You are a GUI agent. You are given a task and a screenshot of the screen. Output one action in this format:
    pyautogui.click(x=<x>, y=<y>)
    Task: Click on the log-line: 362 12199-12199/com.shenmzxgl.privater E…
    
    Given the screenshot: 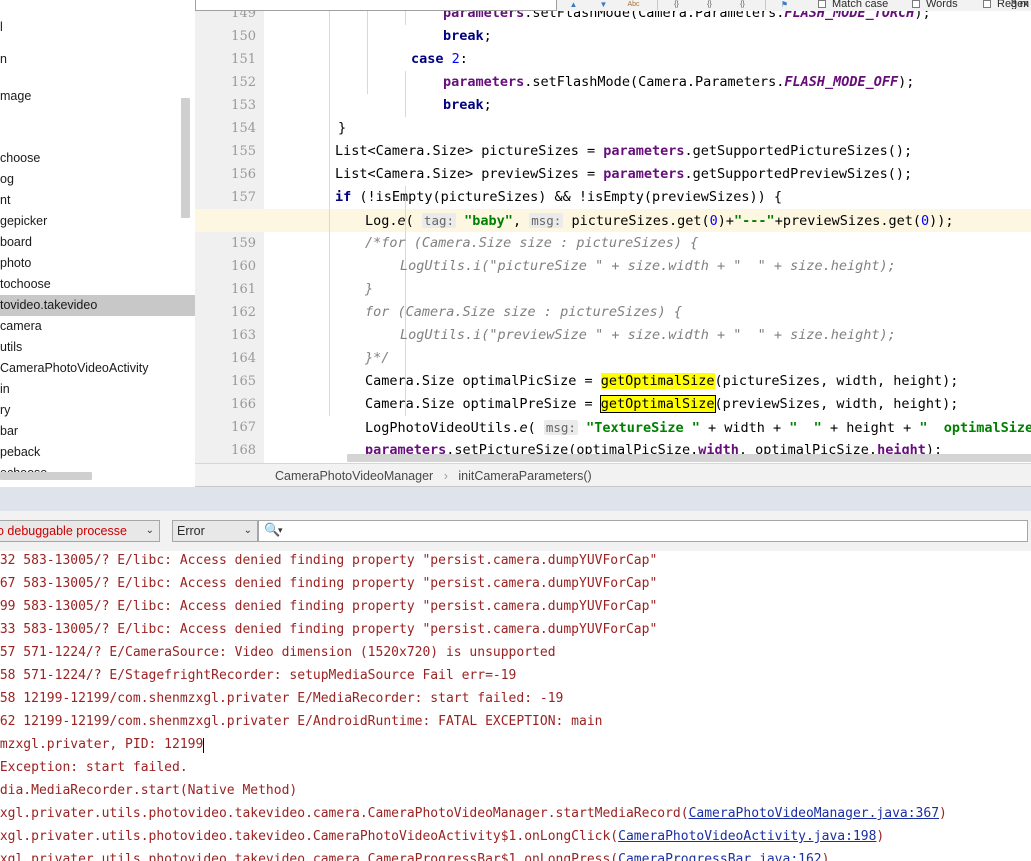 What is the action you would take?
    pyautogui.click(x=301, y=721)
    